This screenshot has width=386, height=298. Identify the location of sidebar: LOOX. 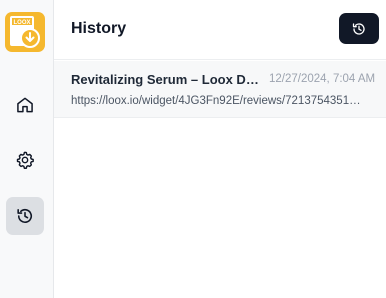
(27, 149).